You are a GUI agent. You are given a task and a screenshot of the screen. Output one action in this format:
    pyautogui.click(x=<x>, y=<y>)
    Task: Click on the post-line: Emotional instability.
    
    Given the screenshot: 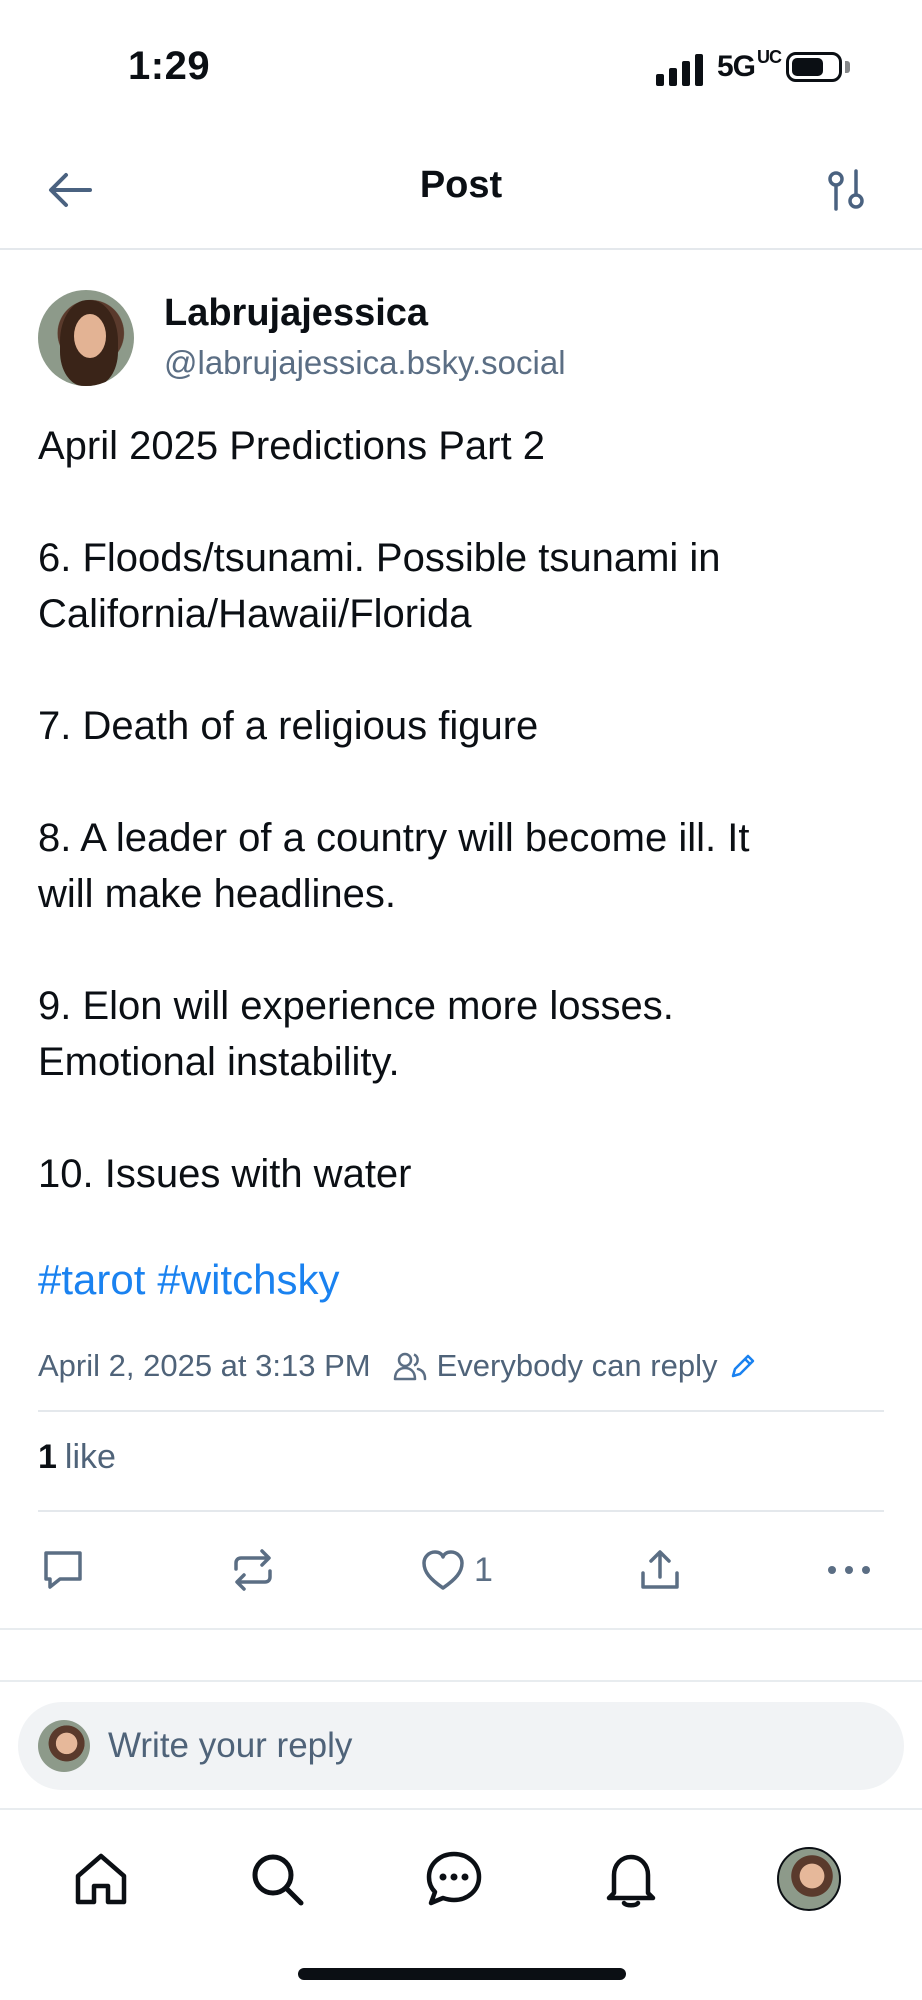 What is the action you would take?
    pyautogui.click(x=219, y=1062)
    